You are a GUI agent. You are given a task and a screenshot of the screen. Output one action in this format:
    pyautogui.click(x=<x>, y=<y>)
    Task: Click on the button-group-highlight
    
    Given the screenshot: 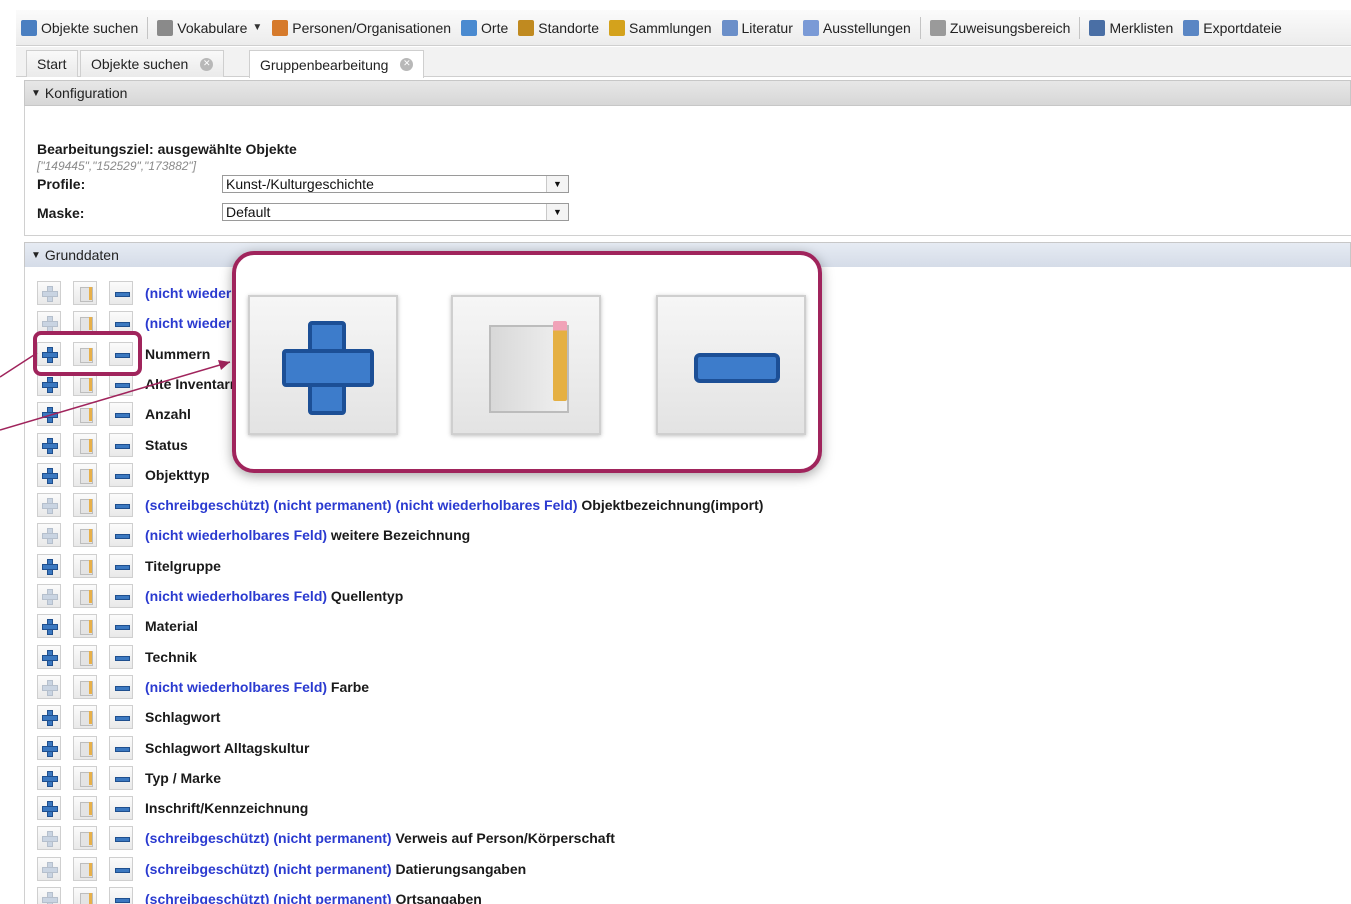 What is the action you would take?
    pyautogui.click(x=87, y=353)
    